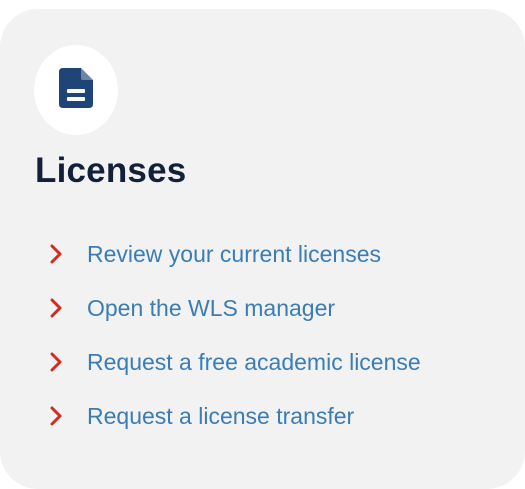  I want to click on link-open-wls-manager: Open the WLS manager, so click(234, 308).